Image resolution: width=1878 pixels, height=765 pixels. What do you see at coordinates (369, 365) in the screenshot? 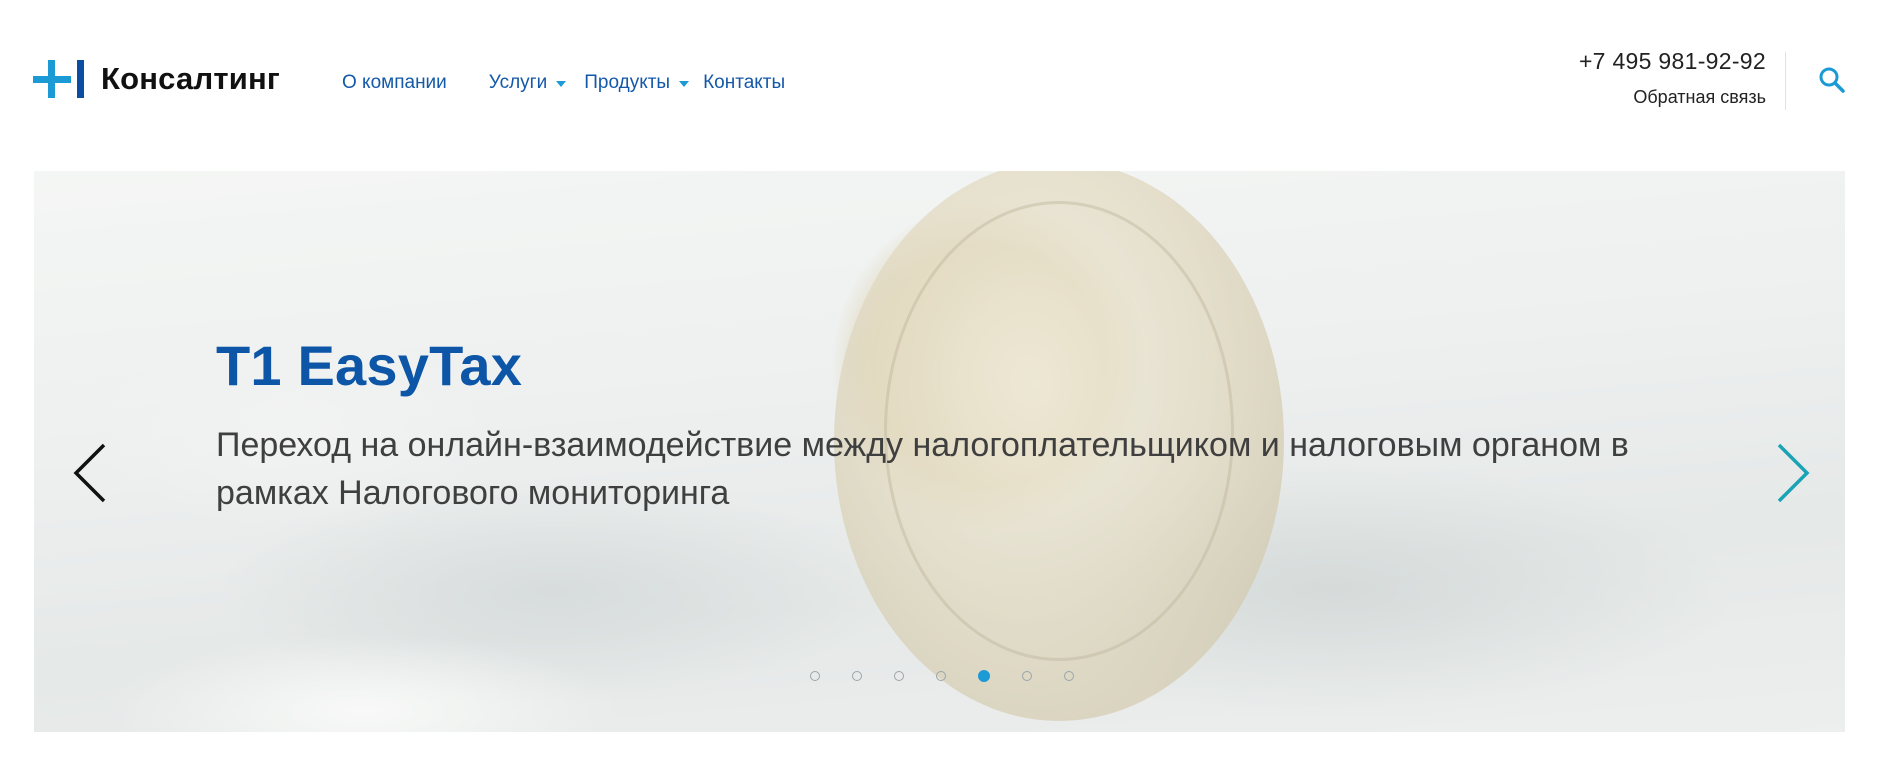
I see `slide-title: T1 EasyTax` at bounding box center [369, 365].